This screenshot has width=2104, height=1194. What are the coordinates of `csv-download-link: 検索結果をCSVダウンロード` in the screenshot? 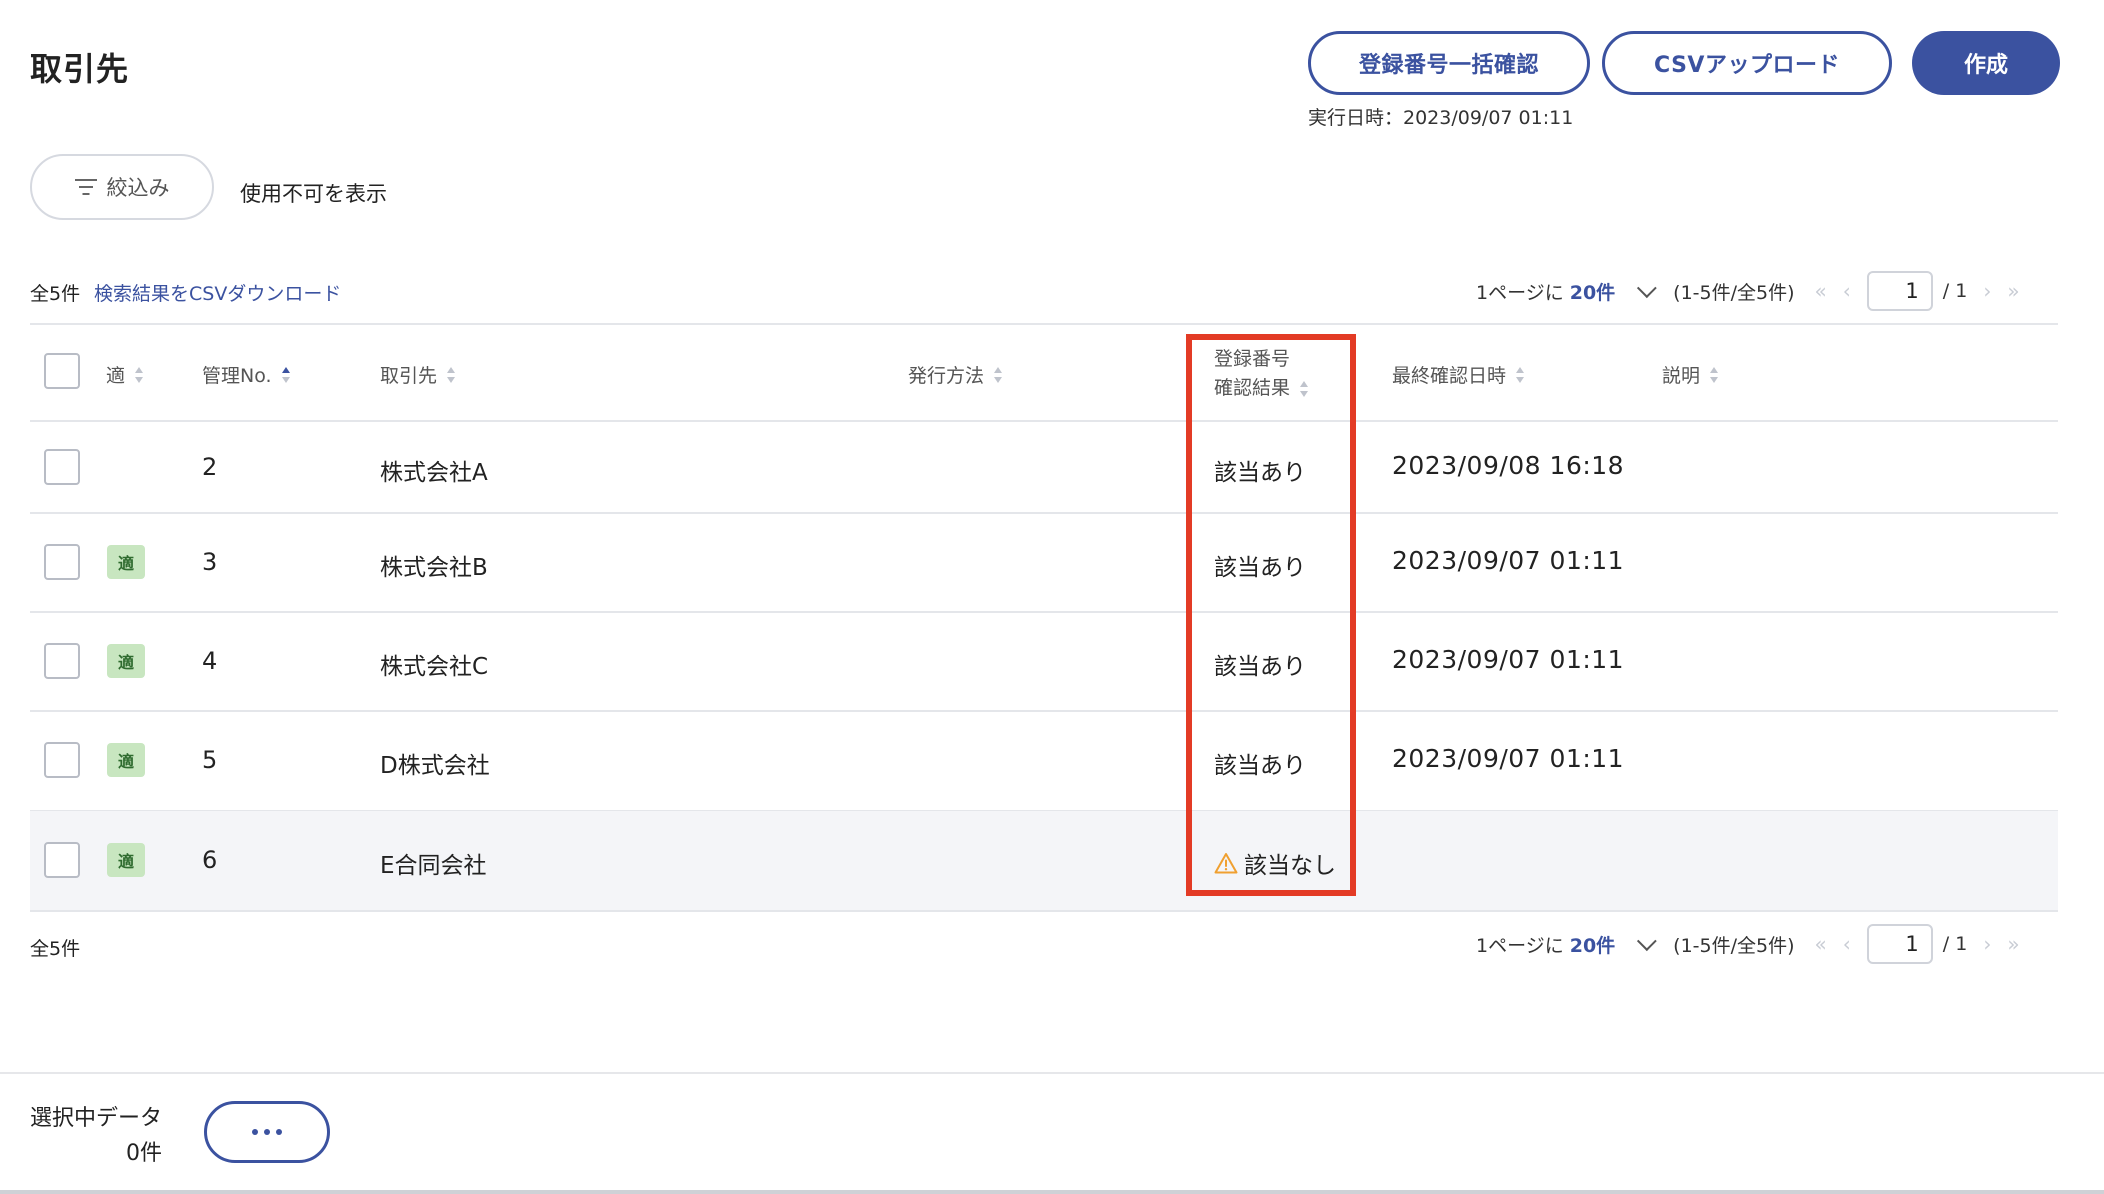 It's located at (217, 292).